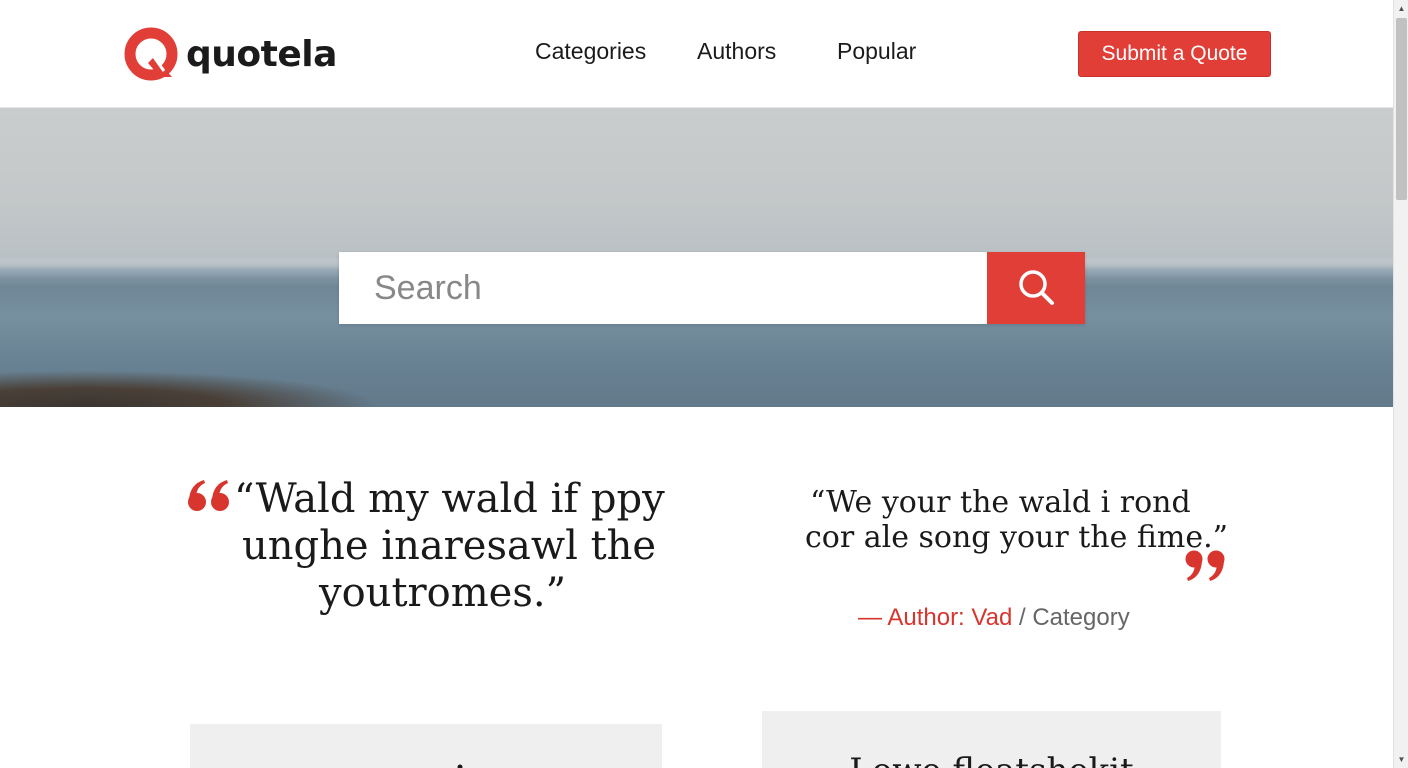  What do you see at coordinates (426, 746) in the screenshot?
I see `quote-card-left` at bounding box center [426, 746].